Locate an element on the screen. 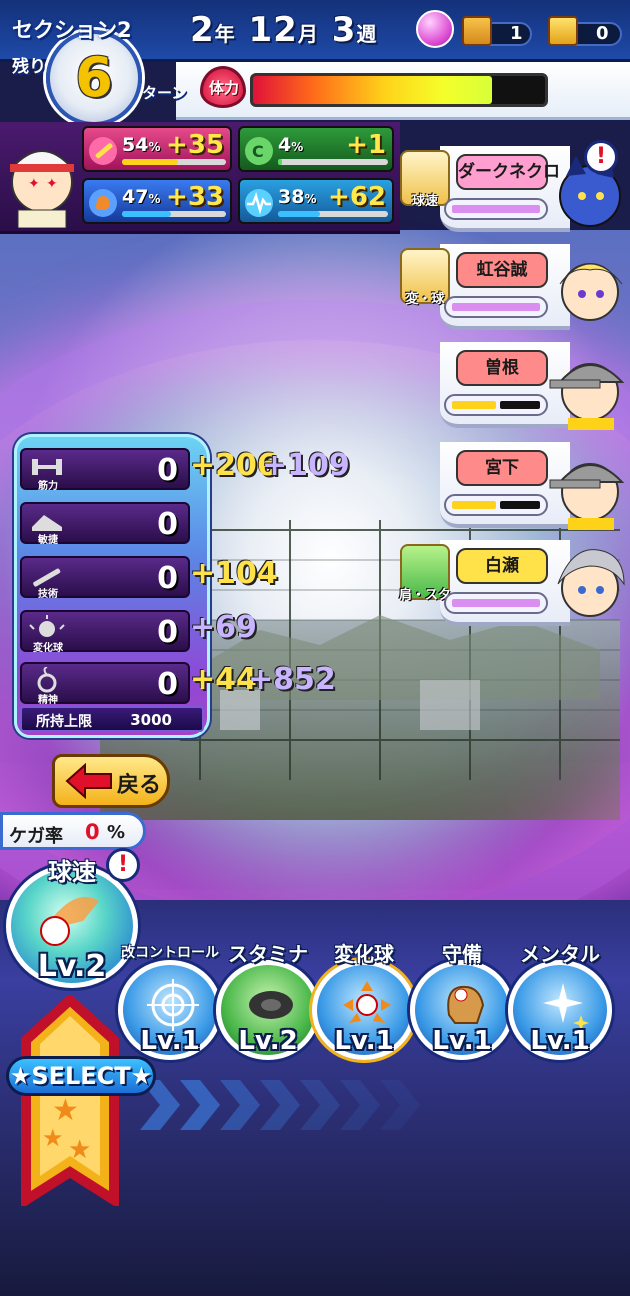 The width and height of the screenshot is (630, 1296). practice-defense-button: 守備 Lv.1 is located at coordinates (462, 999).